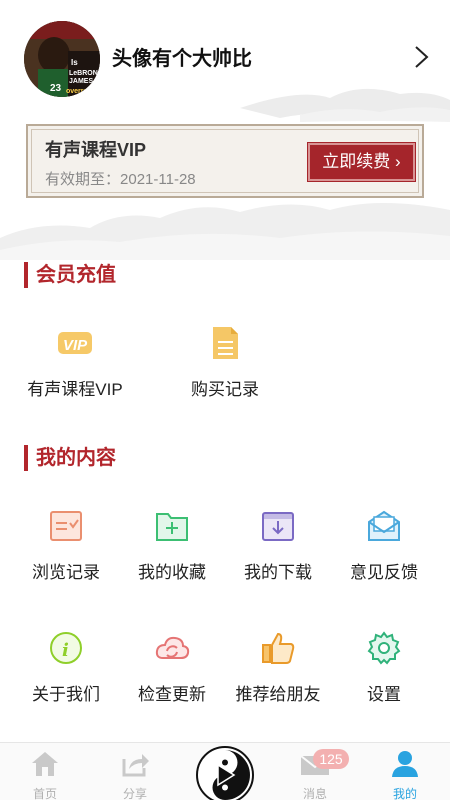 This screenshot has width=450, height=800. I want to click on tab-label: 首页, so click(44, 793).